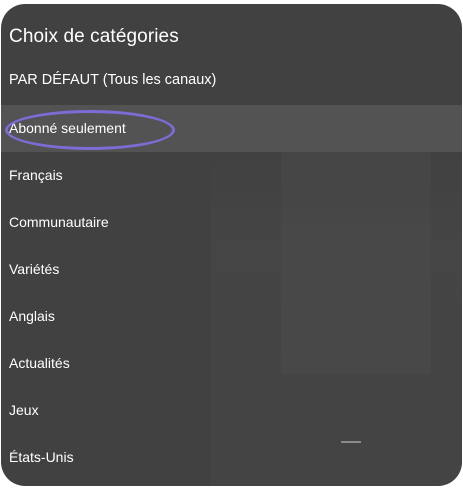  I want to click on menu-title: Choix de catégories, so click(94, 36).